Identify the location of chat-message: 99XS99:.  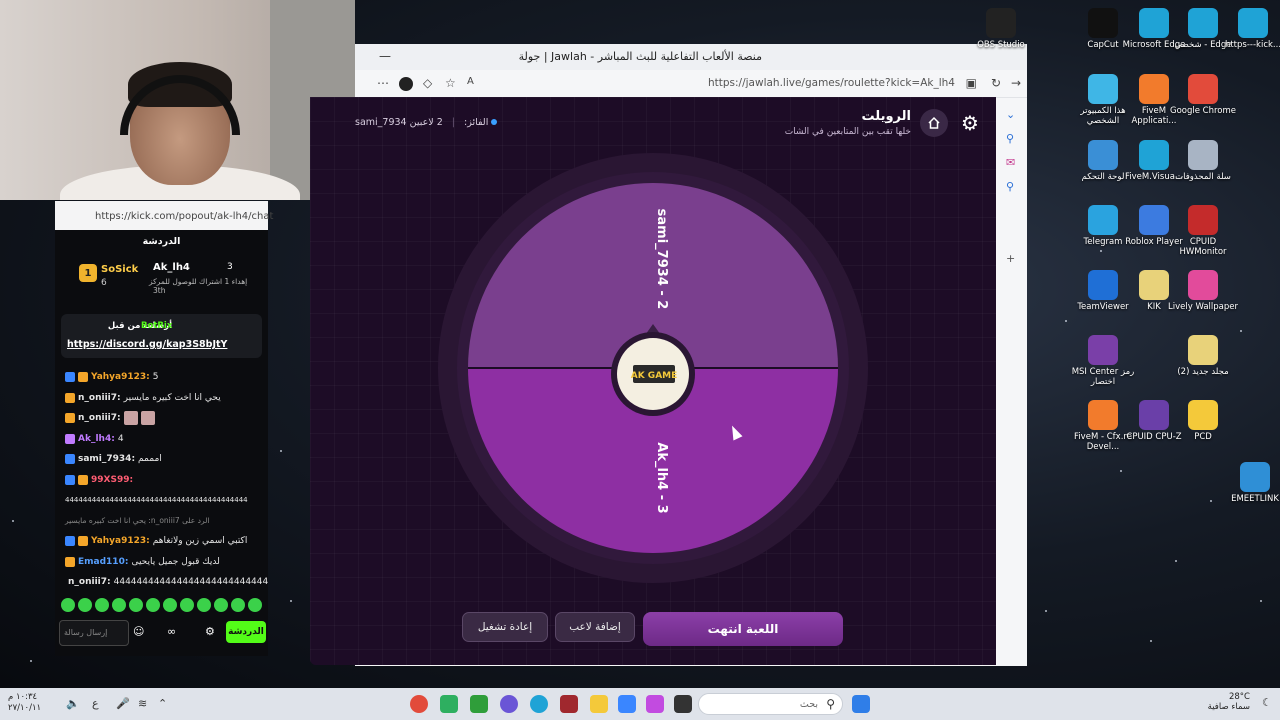
(161, 480).